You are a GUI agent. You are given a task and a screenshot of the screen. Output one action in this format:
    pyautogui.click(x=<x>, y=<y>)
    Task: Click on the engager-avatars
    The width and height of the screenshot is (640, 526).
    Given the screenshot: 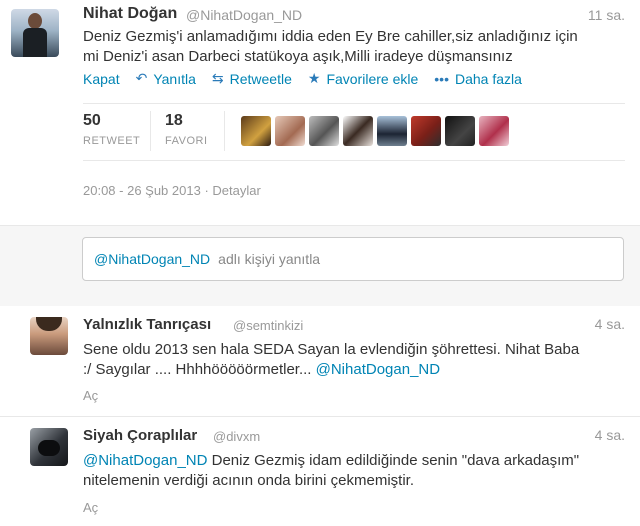 What is the action you would take?
    pyautogui.click(x=375, y=131)
    